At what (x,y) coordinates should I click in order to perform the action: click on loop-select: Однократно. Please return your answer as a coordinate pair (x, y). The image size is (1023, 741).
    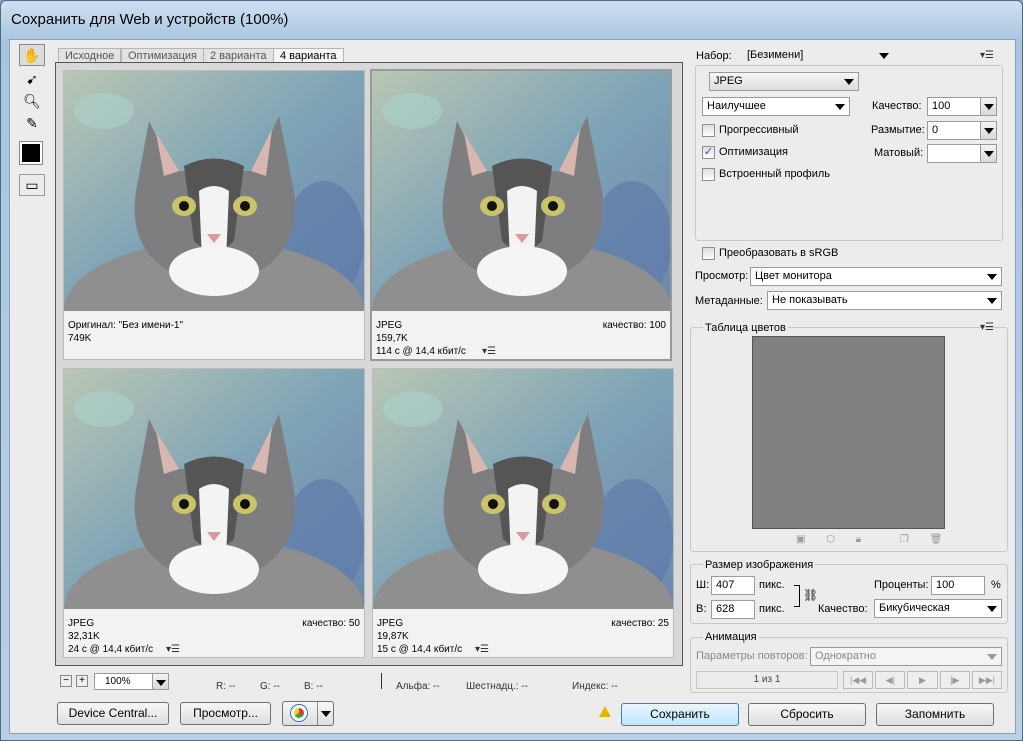
    Looking at the image, I should click on (906, 656).